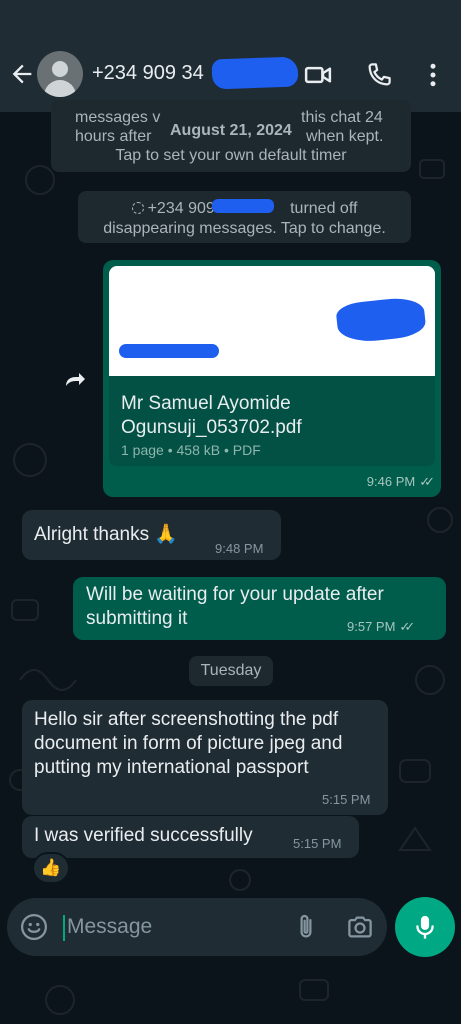 Image resolution: width=461 pixels, height=1024 pixels. What do you see at coordinates (360, 927) in the screenshot?
I see `camera-icon` at bounding box center [360, 927].